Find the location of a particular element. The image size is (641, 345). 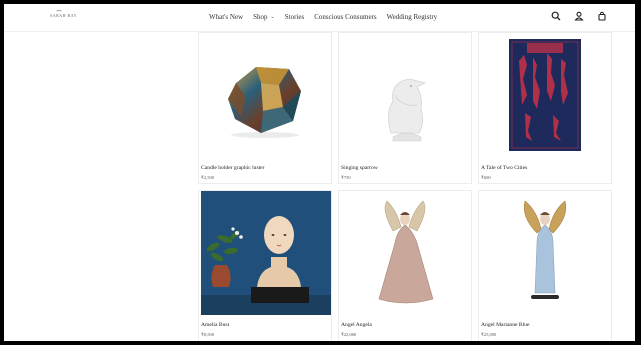

product-title: Angel Angela is located at coordinates (356, 325).